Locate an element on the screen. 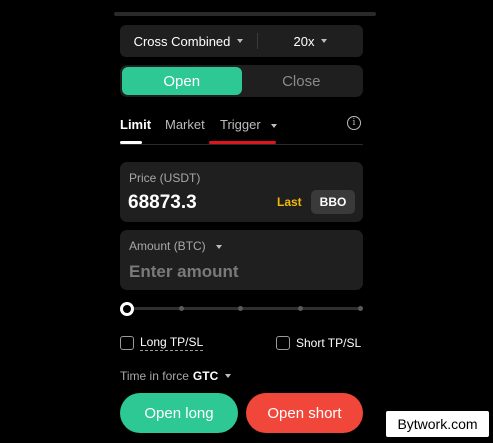 The image size is (493, 443). amount-label: Amount (BTC) is located at coordinates (167, 246).